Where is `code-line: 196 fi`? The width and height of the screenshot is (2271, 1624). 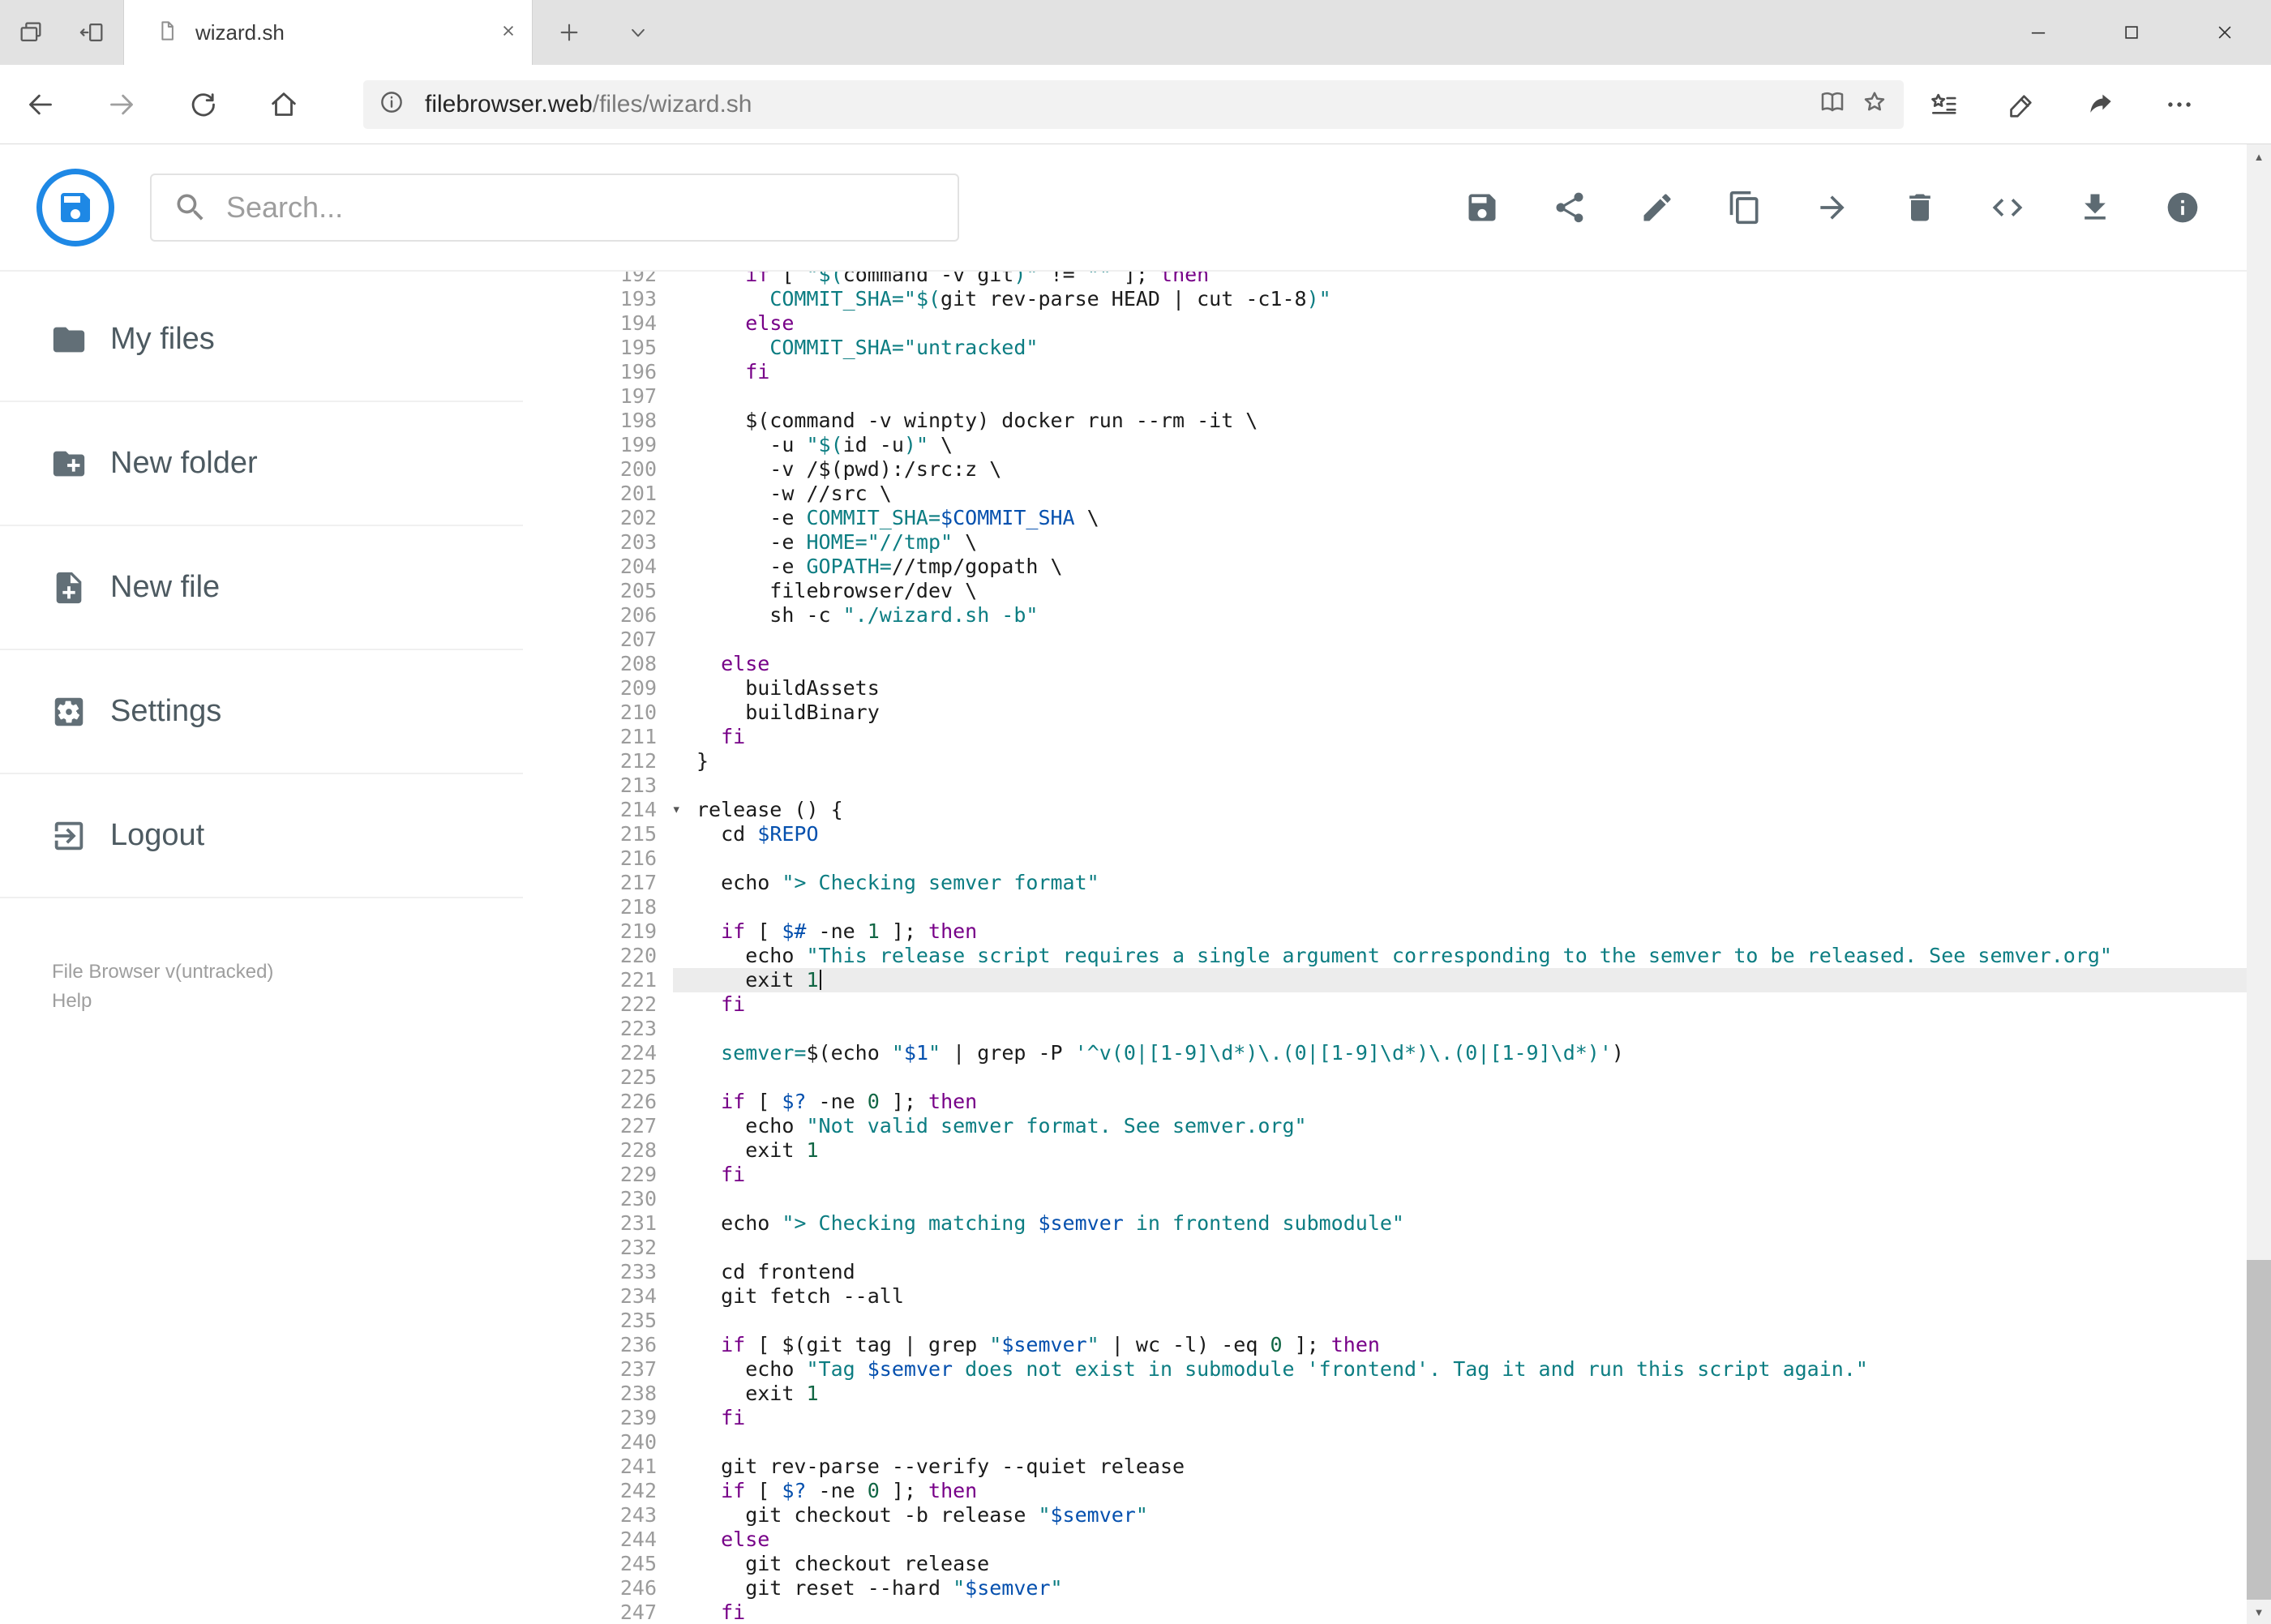
code-line: 196 fi is located at coordinates (1397, 372).